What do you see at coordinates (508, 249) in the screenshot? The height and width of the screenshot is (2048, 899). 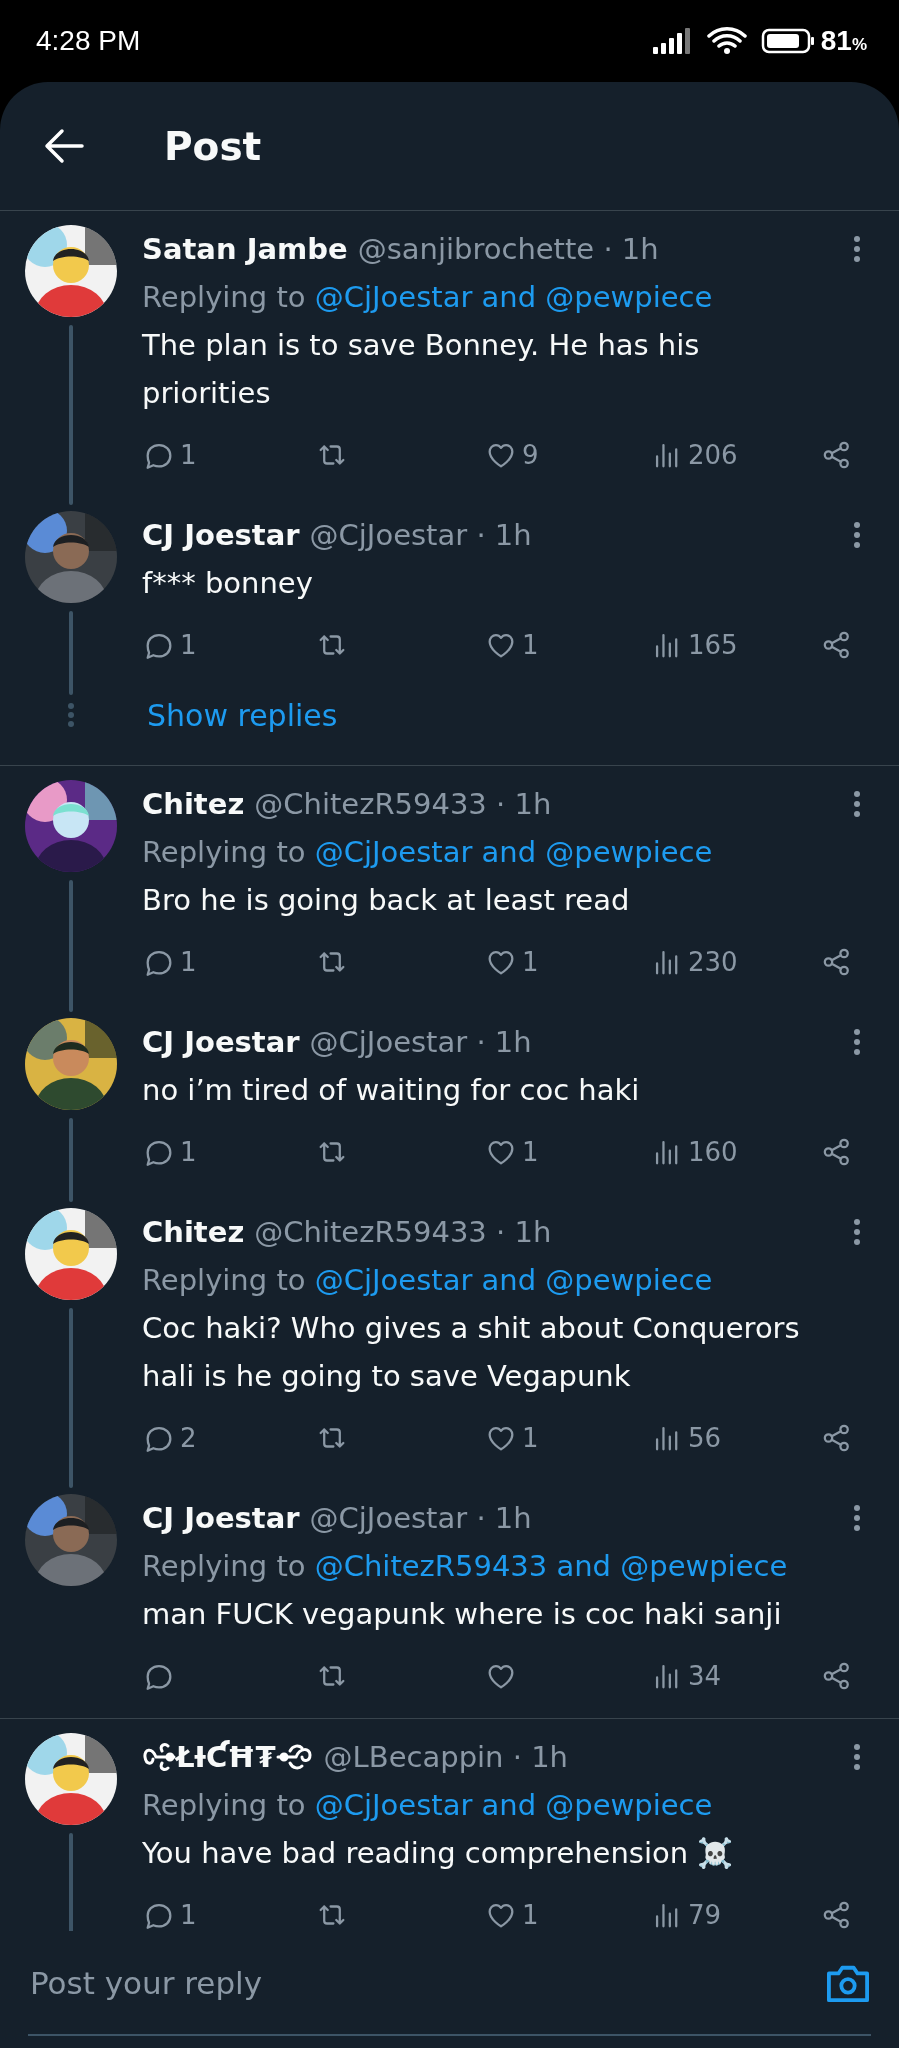 I see `author-handle: @sanjibrochette · 1h` at bounding box center [508, 249].